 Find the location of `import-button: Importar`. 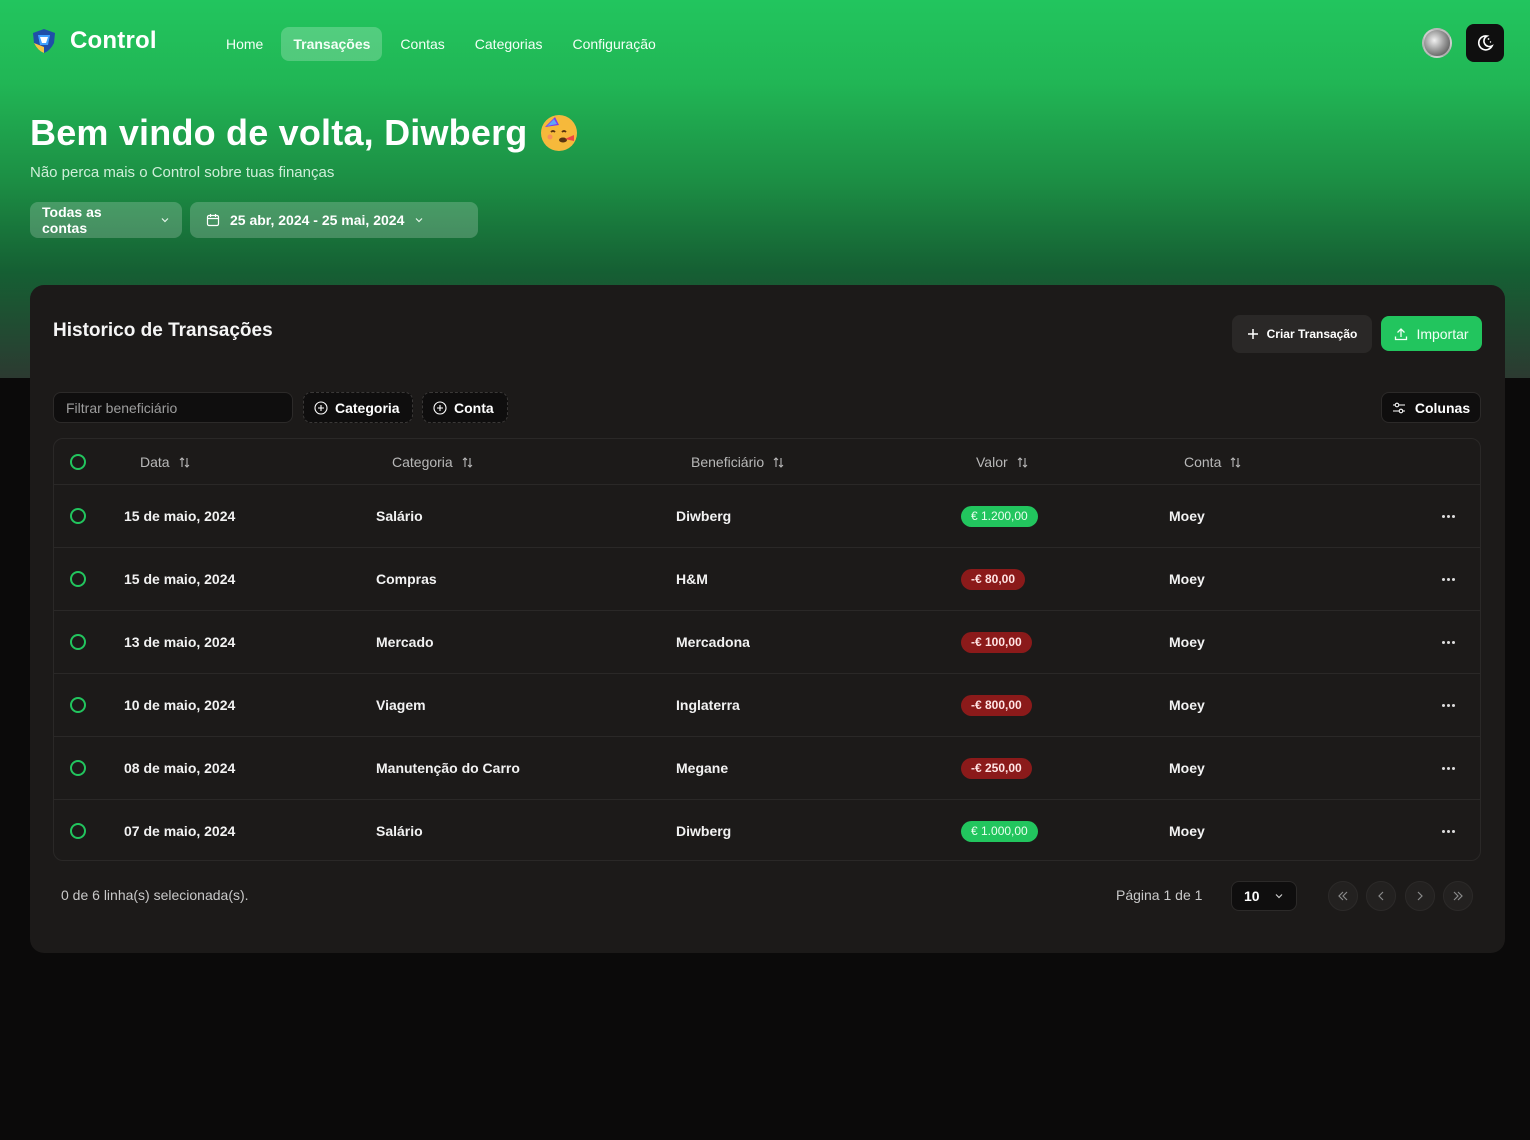

import-button: Importar is located at coordinates (1431, 333).